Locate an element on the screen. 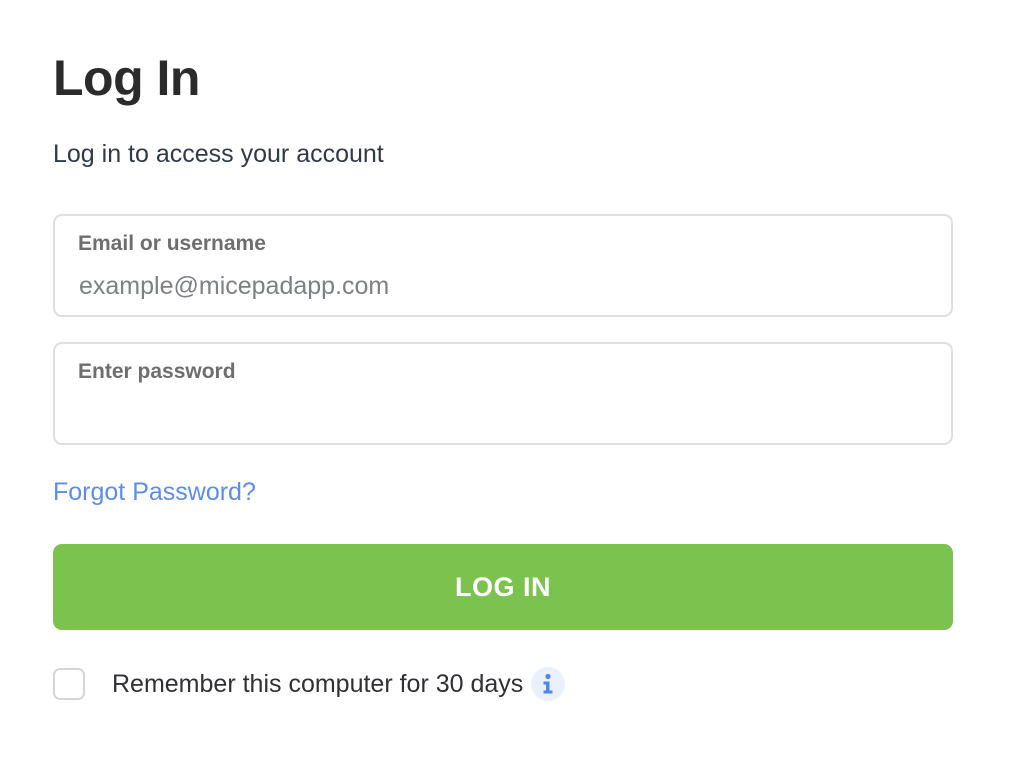  forgot-password-link: Forgot Password? is located at coordinates (154, 492).